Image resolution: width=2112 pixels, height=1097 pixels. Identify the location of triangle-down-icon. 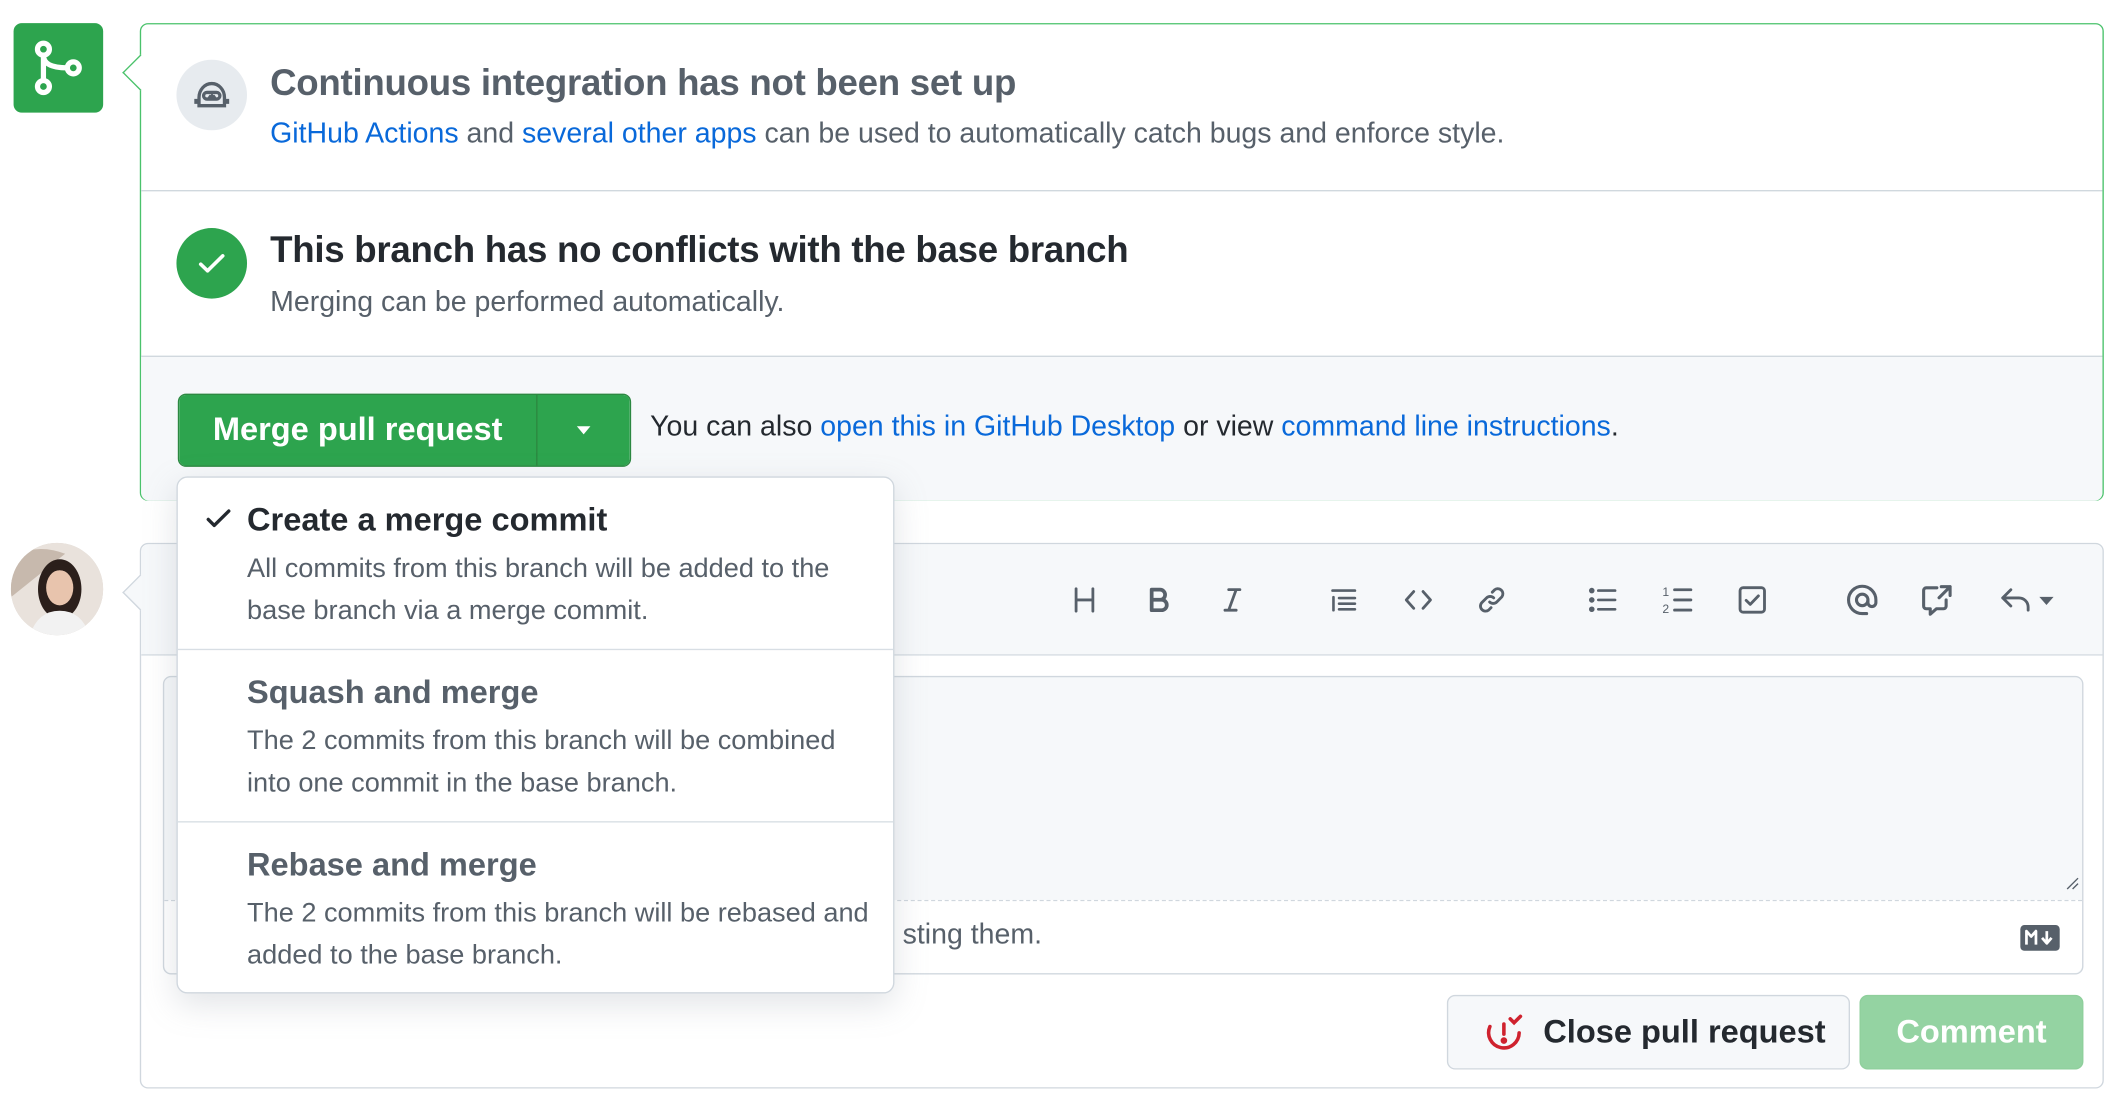
(583, 430).